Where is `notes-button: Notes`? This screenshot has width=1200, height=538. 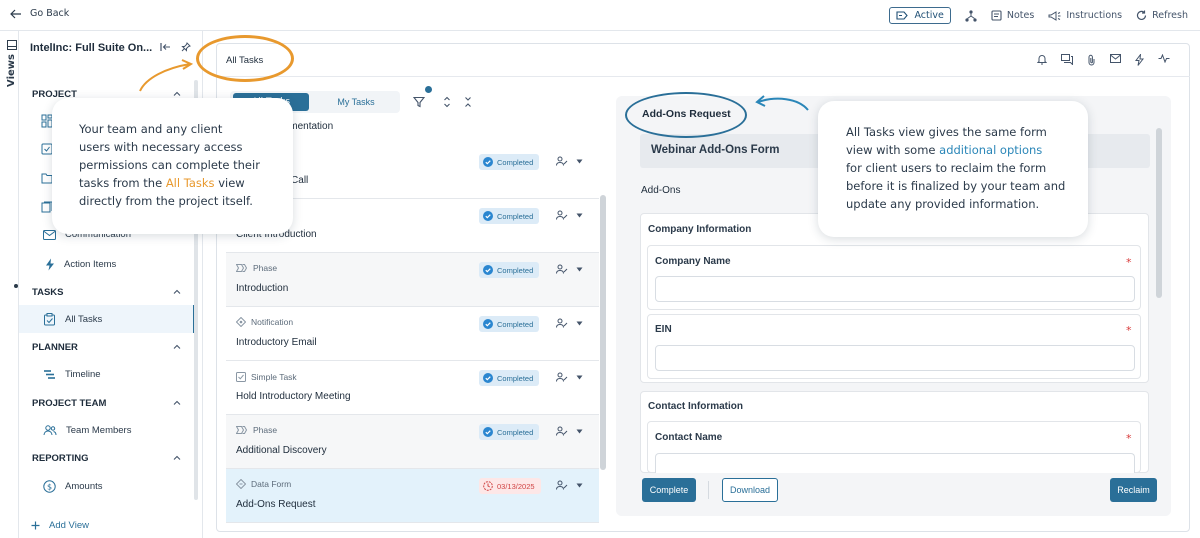 notes-button: Notes is located at coordinates (1012, 15).